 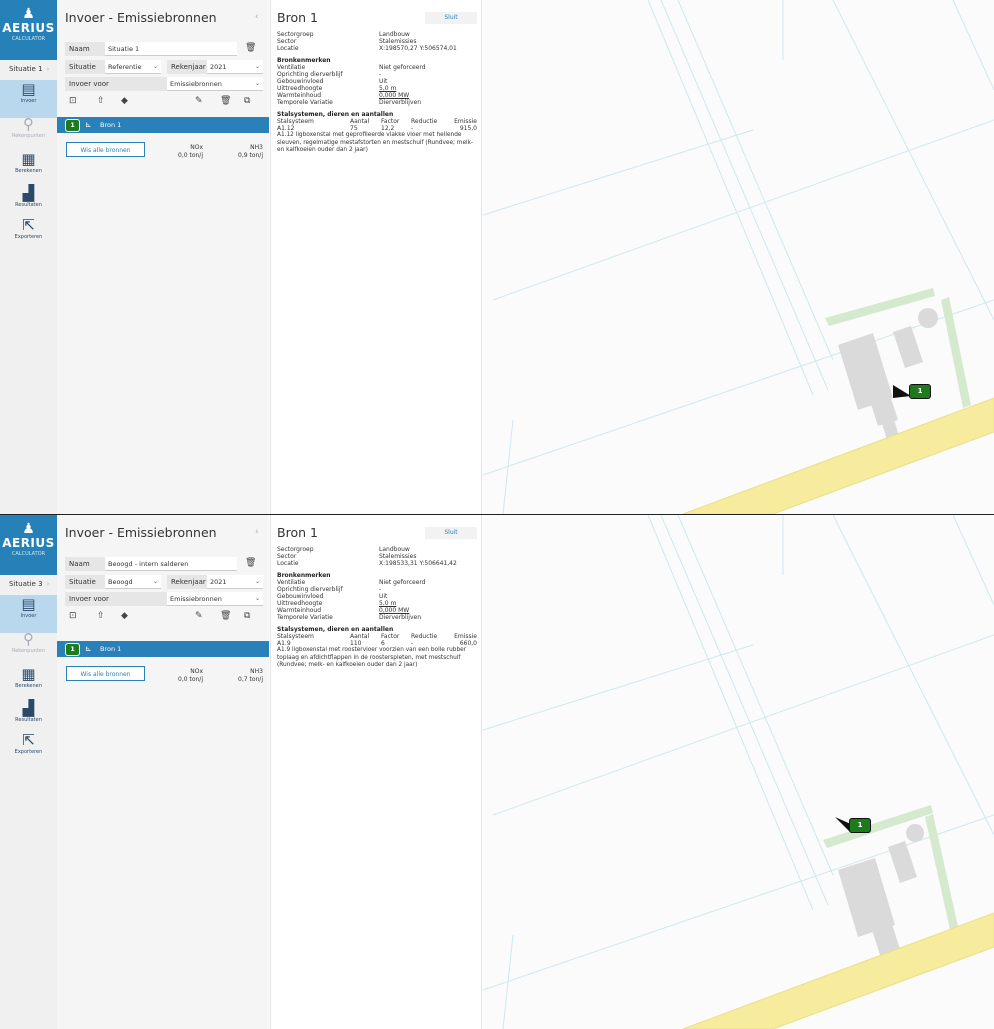 I want to click on chevron-down-icon: ⌄, so click(x=155, y=66).